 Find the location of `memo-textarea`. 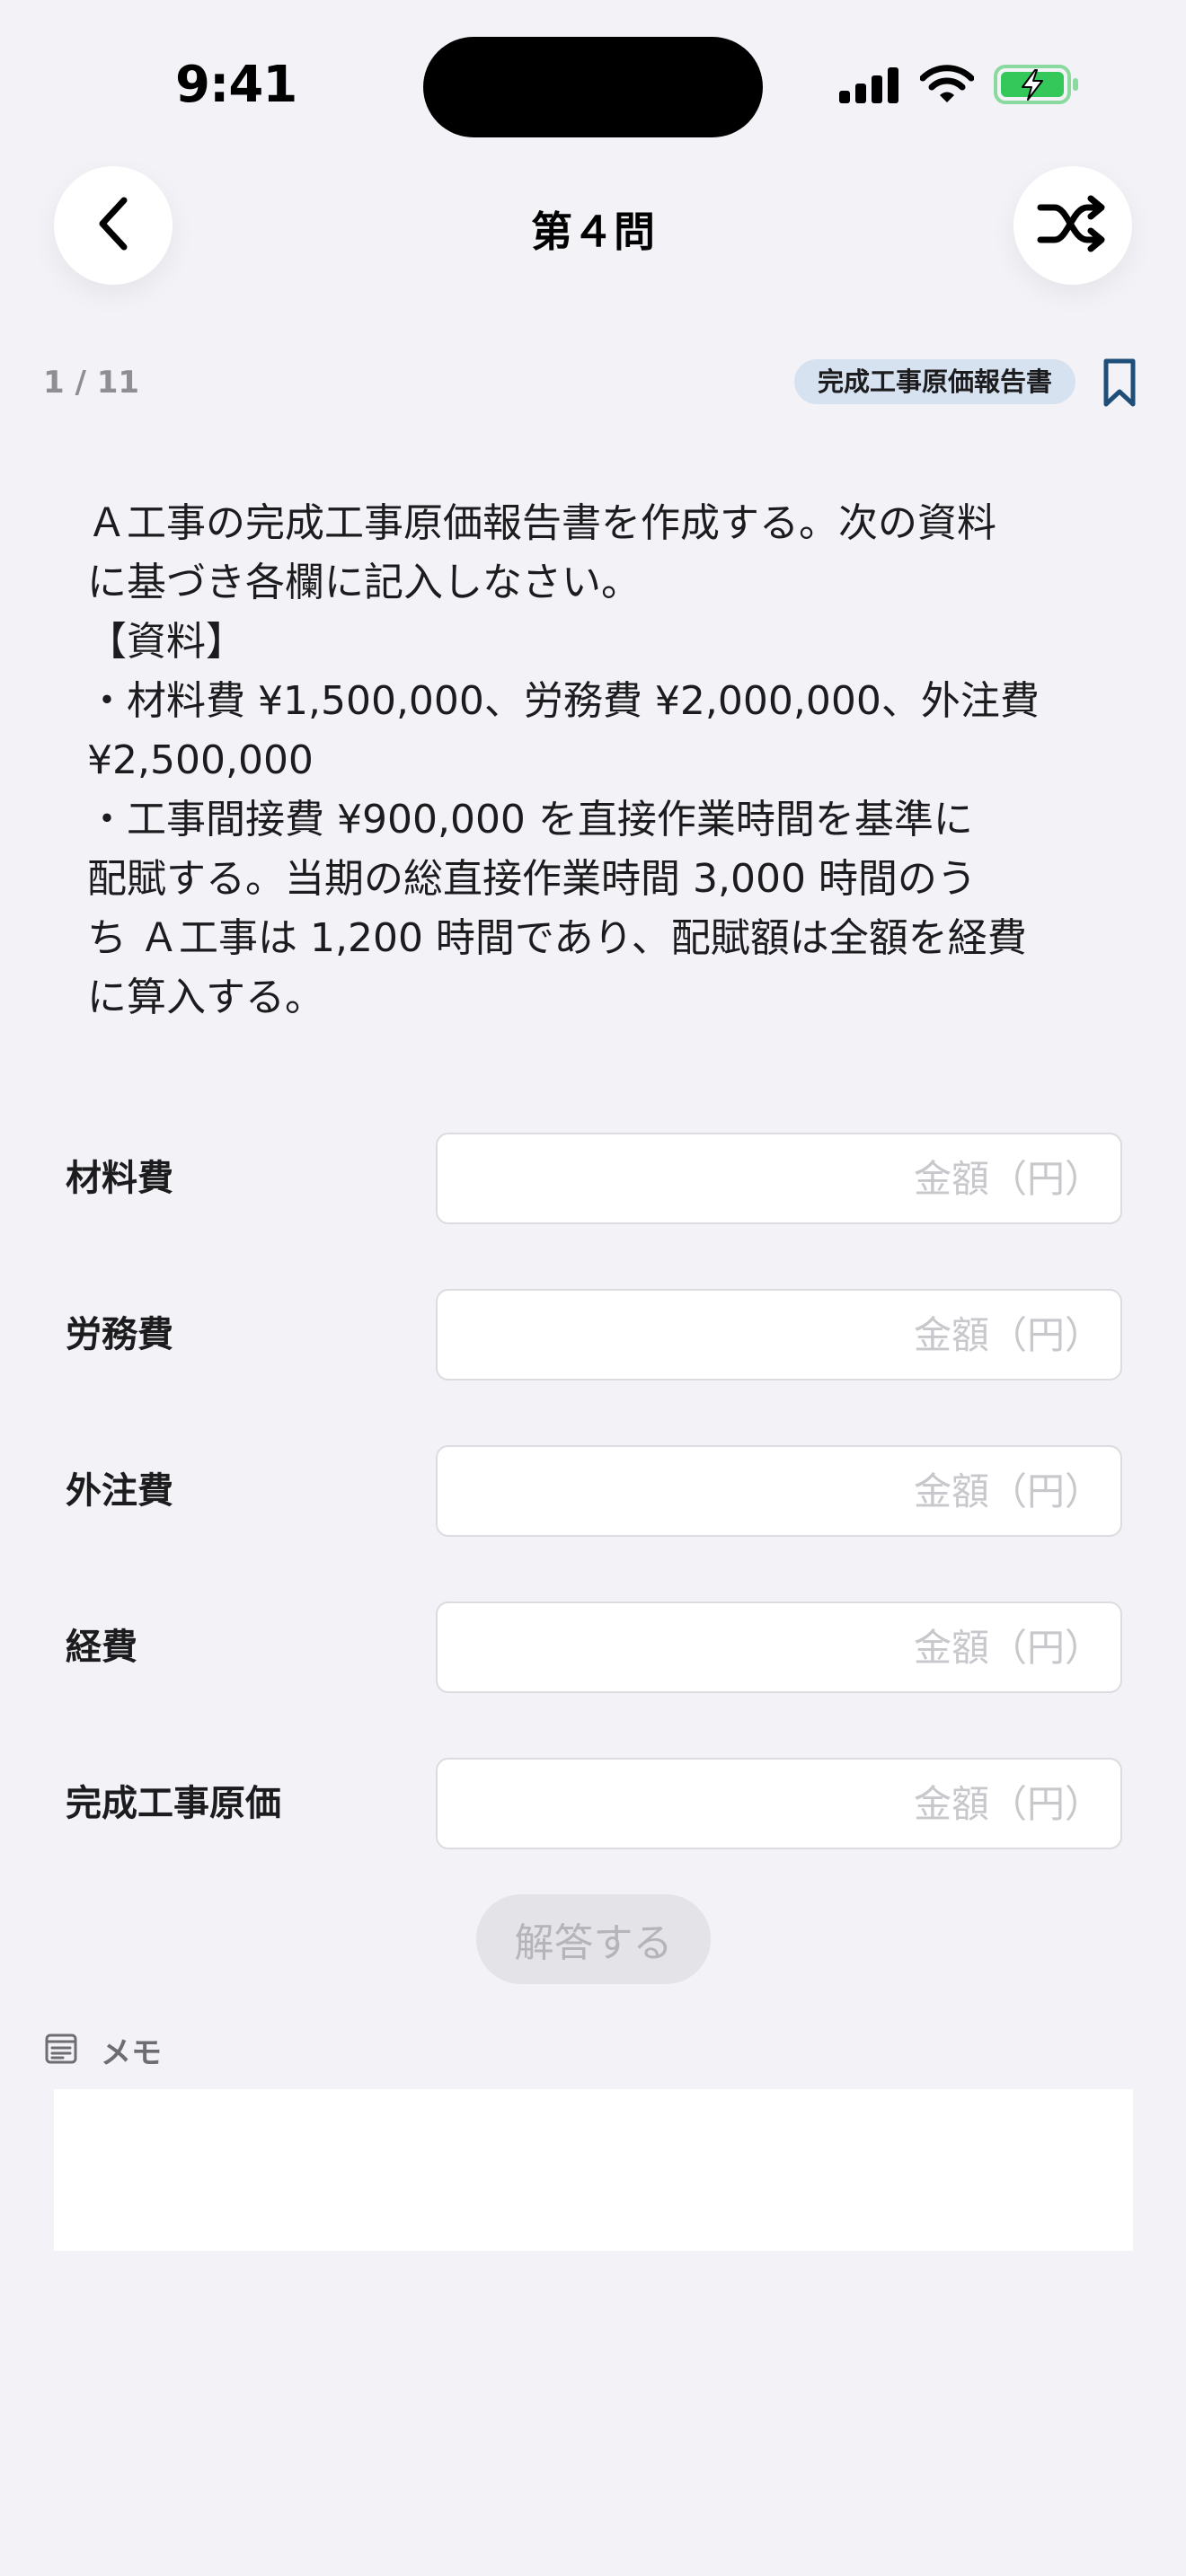

memo-textarea is located at coordinates (593, 2170).